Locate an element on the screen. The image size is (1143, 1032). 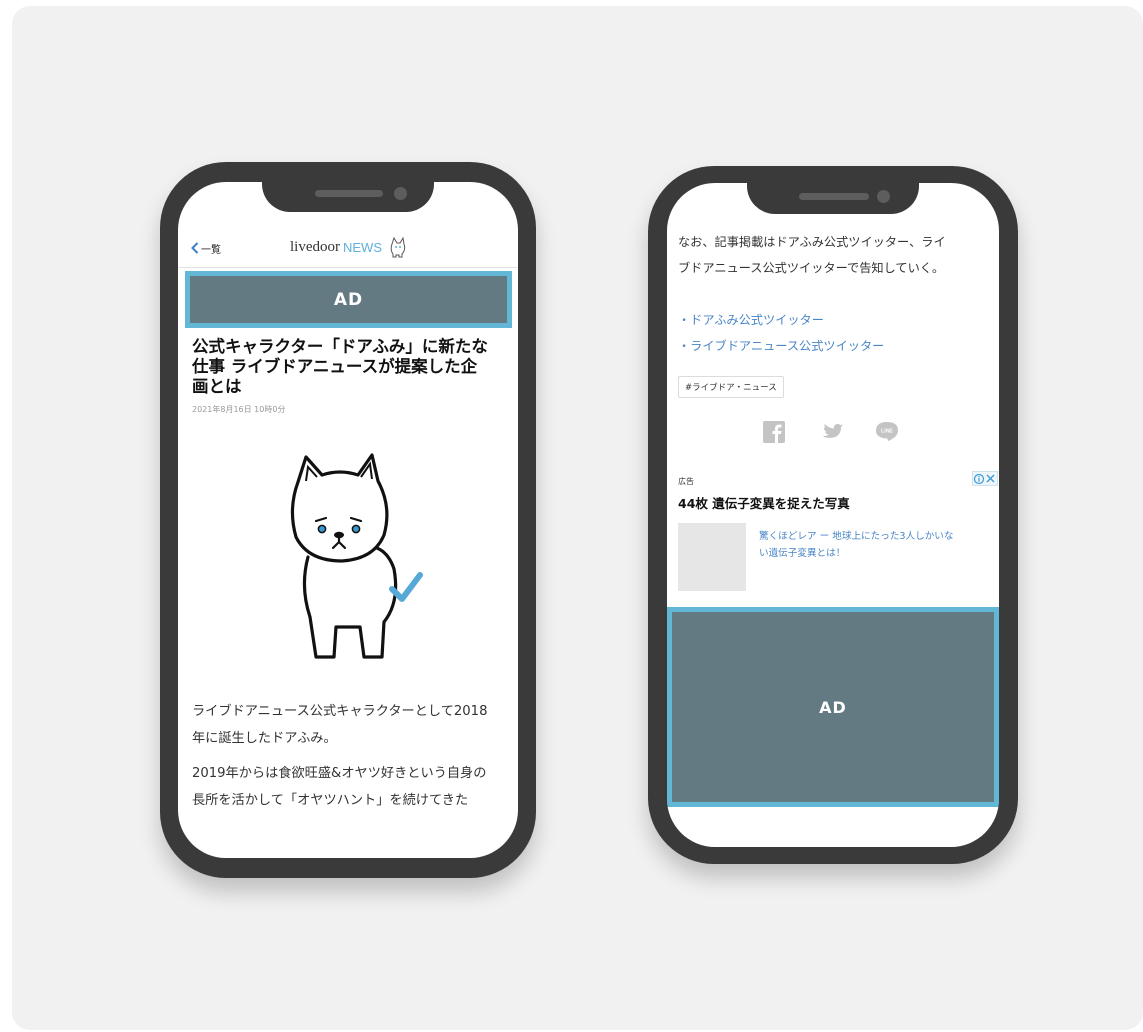
top-ad-banner: AD is located at coordinates (348, 299).